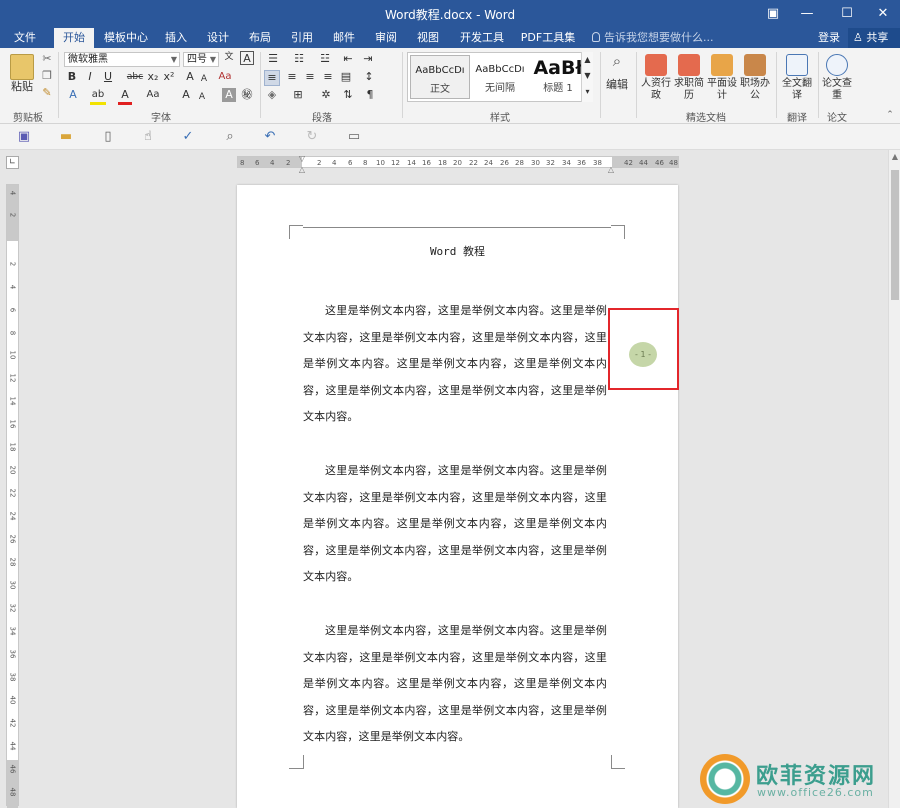  Describe the element at coordinates (247, 58) in the screenshot. I see `char-border-button: A` at that location.